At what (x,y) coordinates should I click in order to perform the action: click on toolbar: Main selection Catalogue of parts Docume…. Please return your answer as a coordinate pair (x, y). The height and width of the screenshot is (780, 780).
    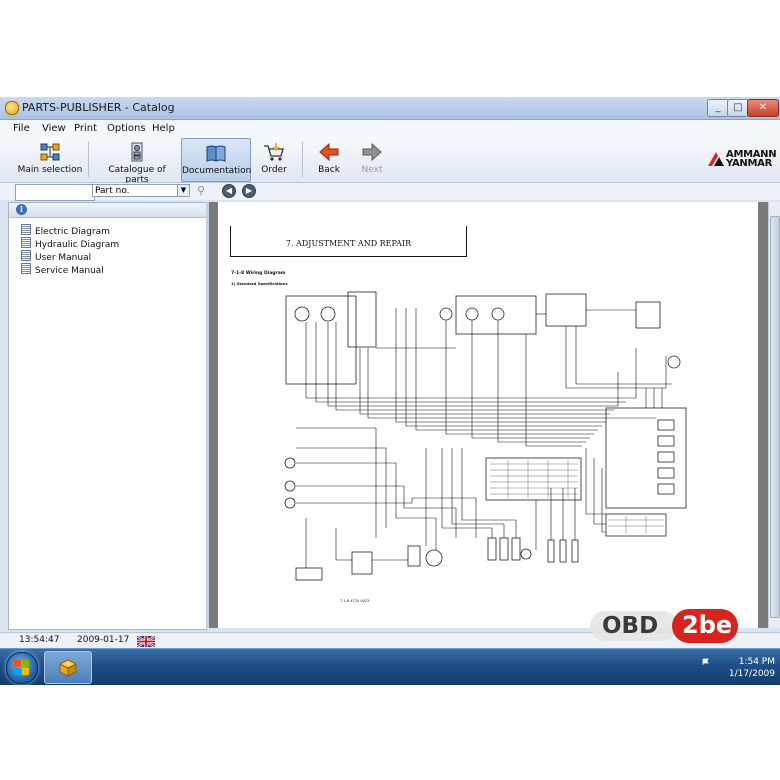
    Looking at the image, I should click on (390, 161).